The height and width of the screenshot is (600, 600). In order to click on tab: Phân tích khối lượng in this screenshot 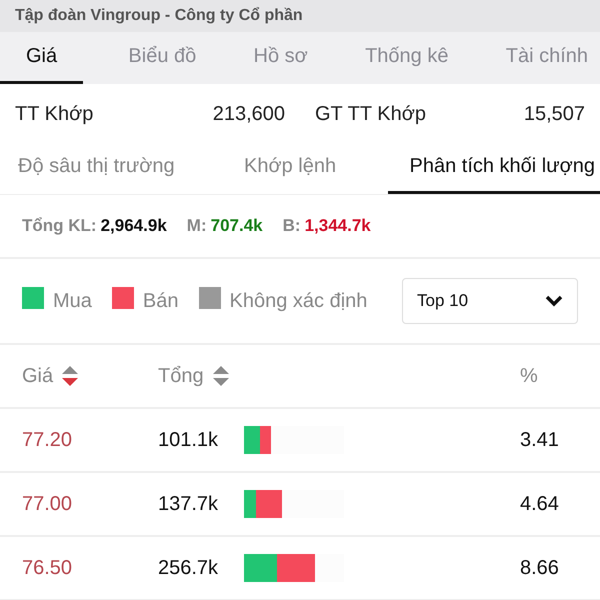, I will do `click(494, 168)`.